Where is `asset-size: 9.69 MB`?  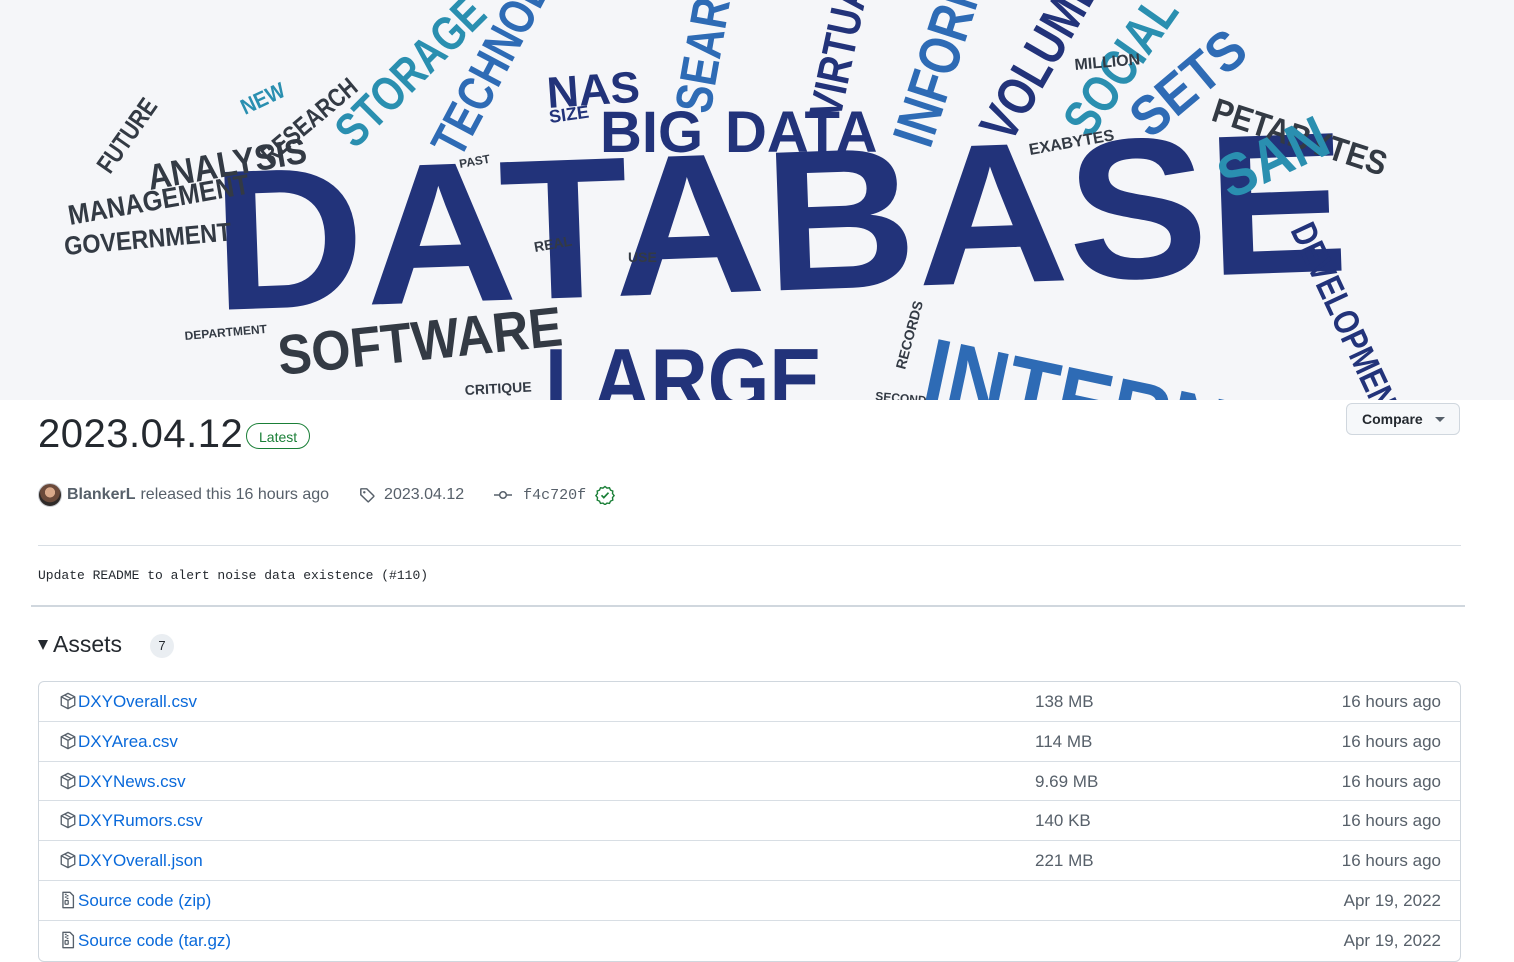
asset-size: 9.69 MB is located at coordinates (1067, 781).